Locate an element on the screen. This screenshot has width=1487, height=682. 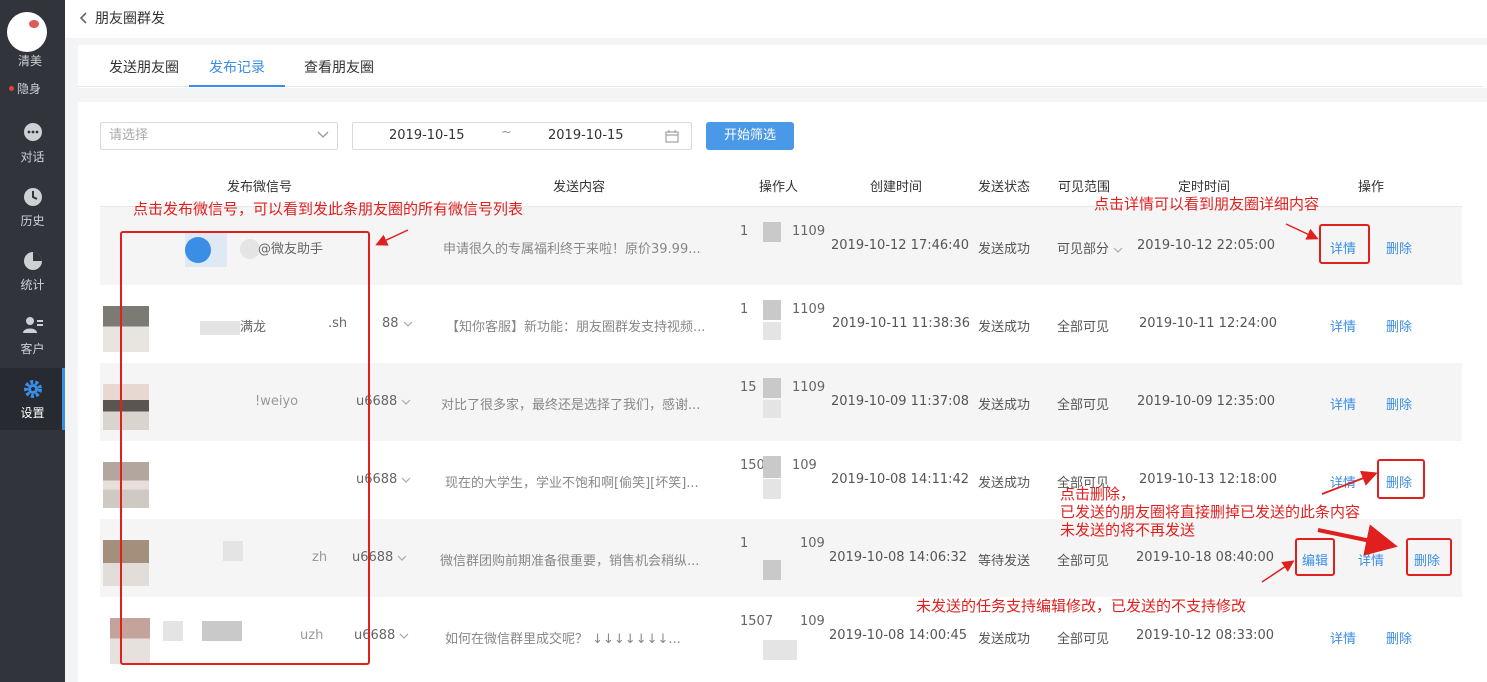
end-date: 2019-10-15 is located at coordinates (586, 135).